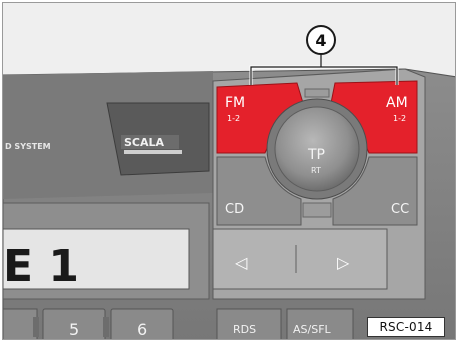 The height and width of the screenshot is (344, 460). Describe the element at coordinates (312, 329) in the screenshot. I see `as-sfl-label: AS/SFL` at that location.